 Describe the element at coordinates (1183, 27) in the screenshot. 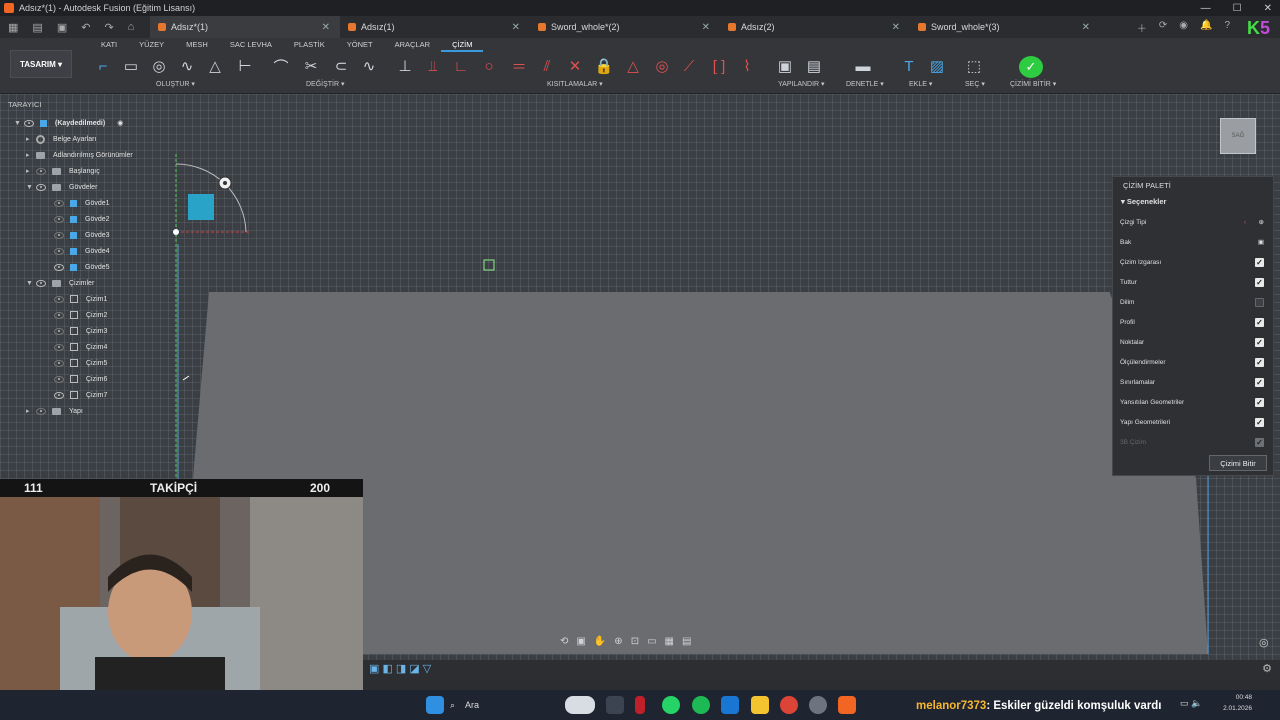

I see `online-icon: ◉` at that location.